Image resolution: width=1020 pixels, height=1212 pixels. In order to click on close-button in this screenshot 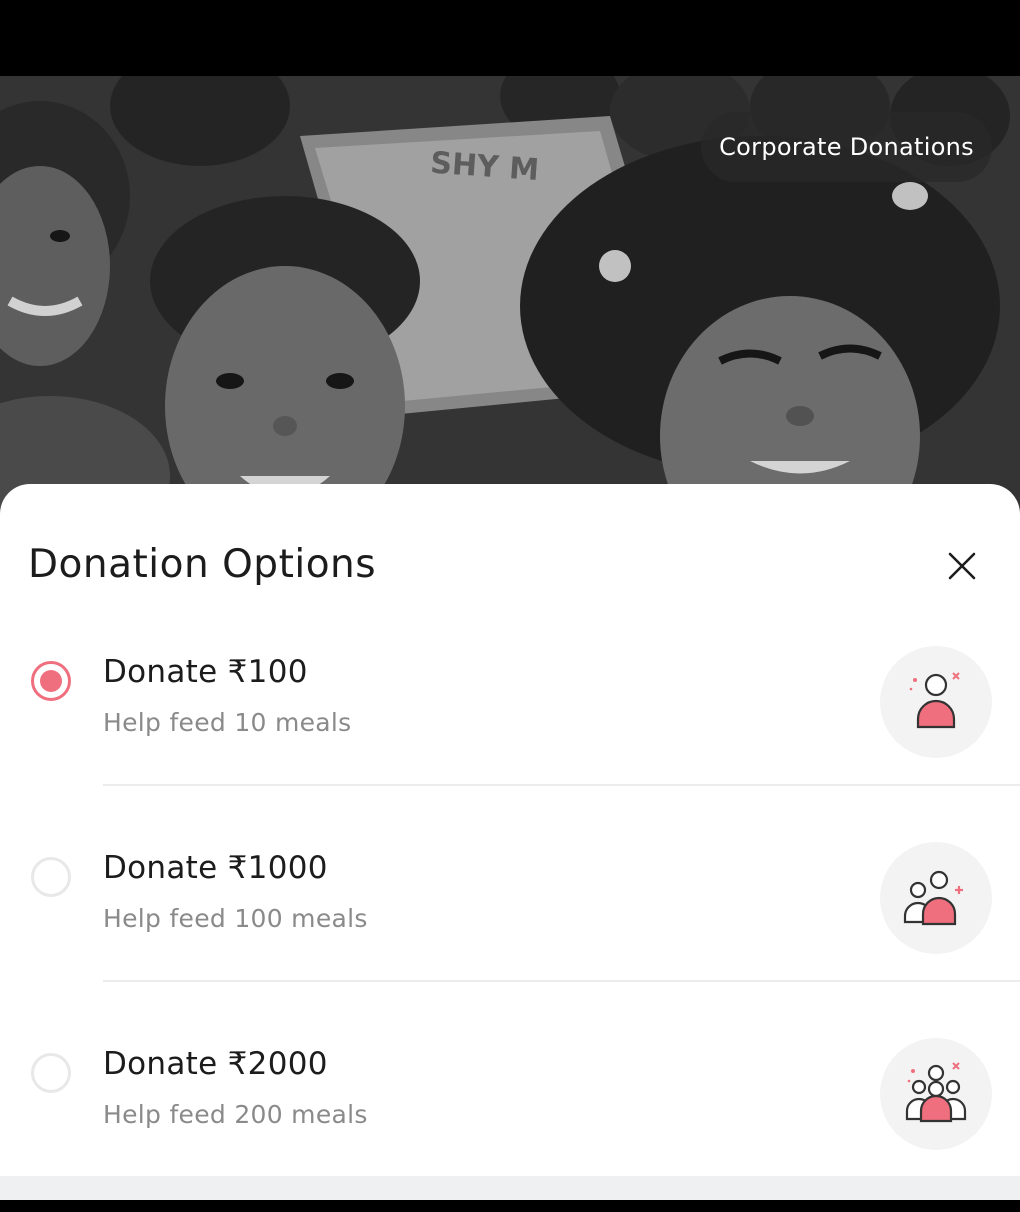, I will do `click(962, 566)`.